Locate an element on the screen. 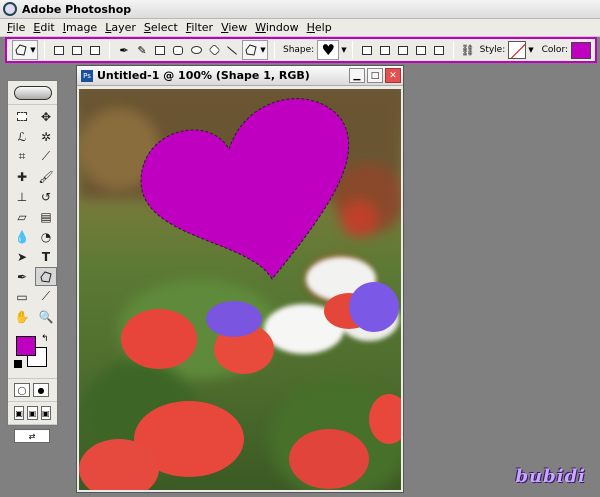 Image resolution: width=600 pixels, height=497 pixels. notes-tool: ▭ is located at coordinates (22, 296).